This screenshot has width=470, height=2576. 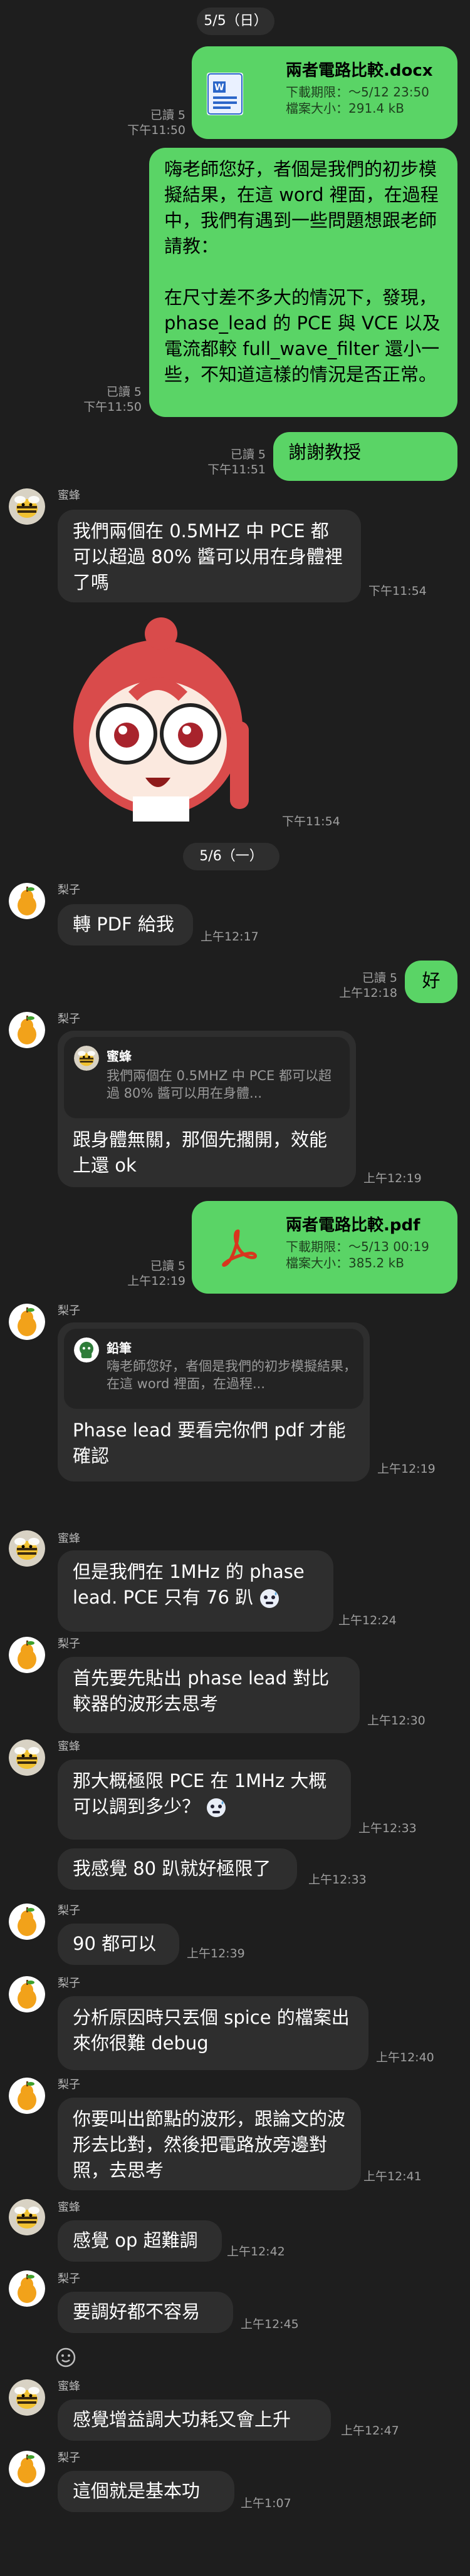 I want to click on message-time: 上午12:47, so click(x=370, y=2431).